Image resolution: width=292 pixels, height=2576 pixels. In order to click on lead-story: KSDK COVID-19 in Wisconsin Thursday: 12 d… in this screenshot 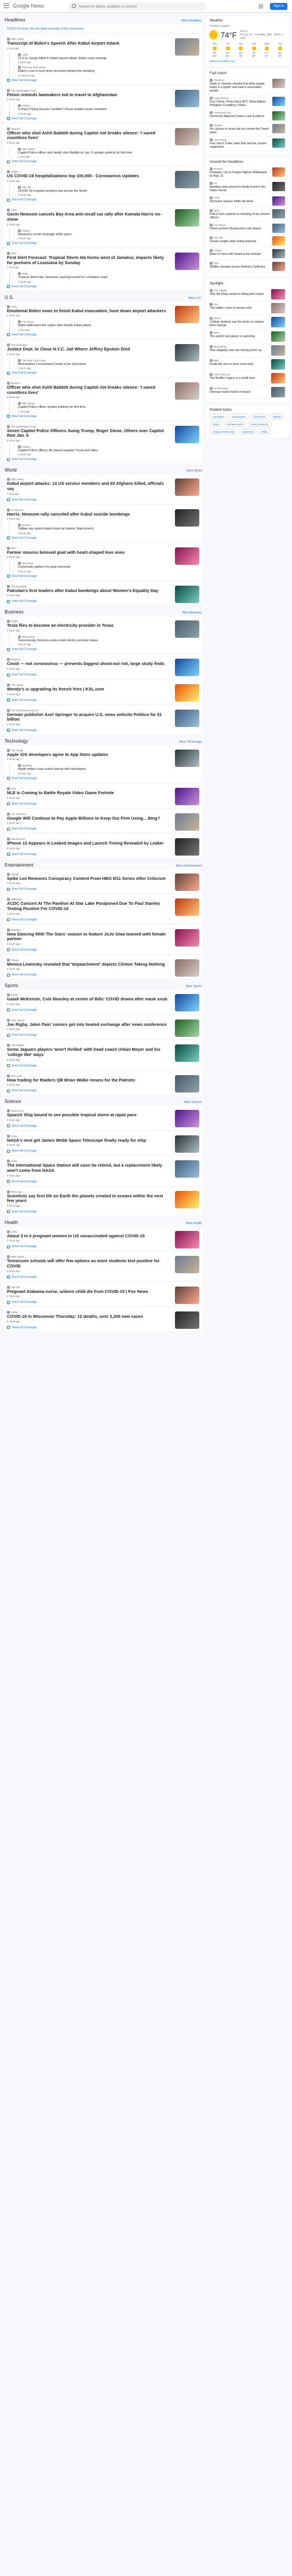, I will do `click(103, 1319)`.